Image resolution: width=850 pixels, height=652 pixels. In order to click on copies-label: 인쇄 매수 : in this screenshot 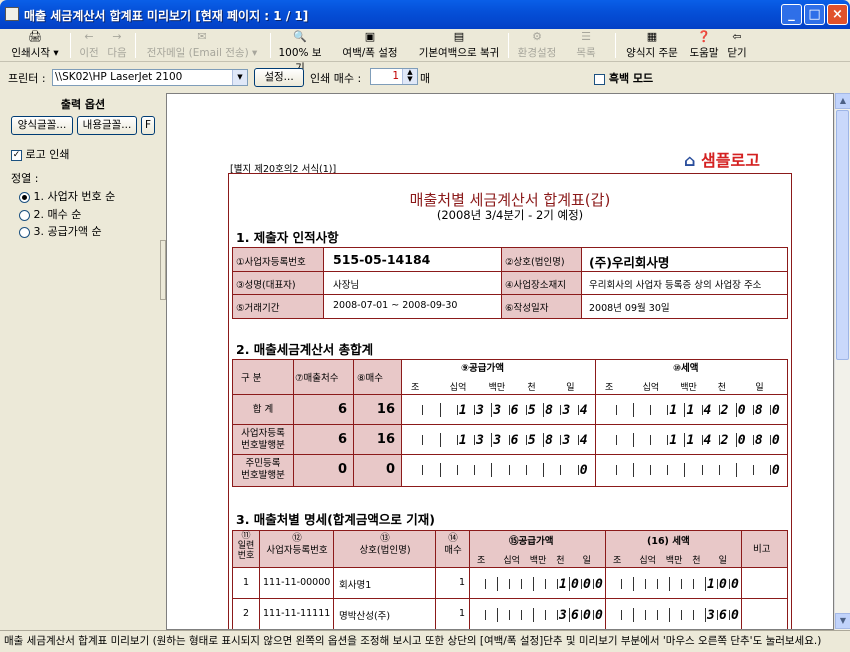, I will do `click(336, 78)`.